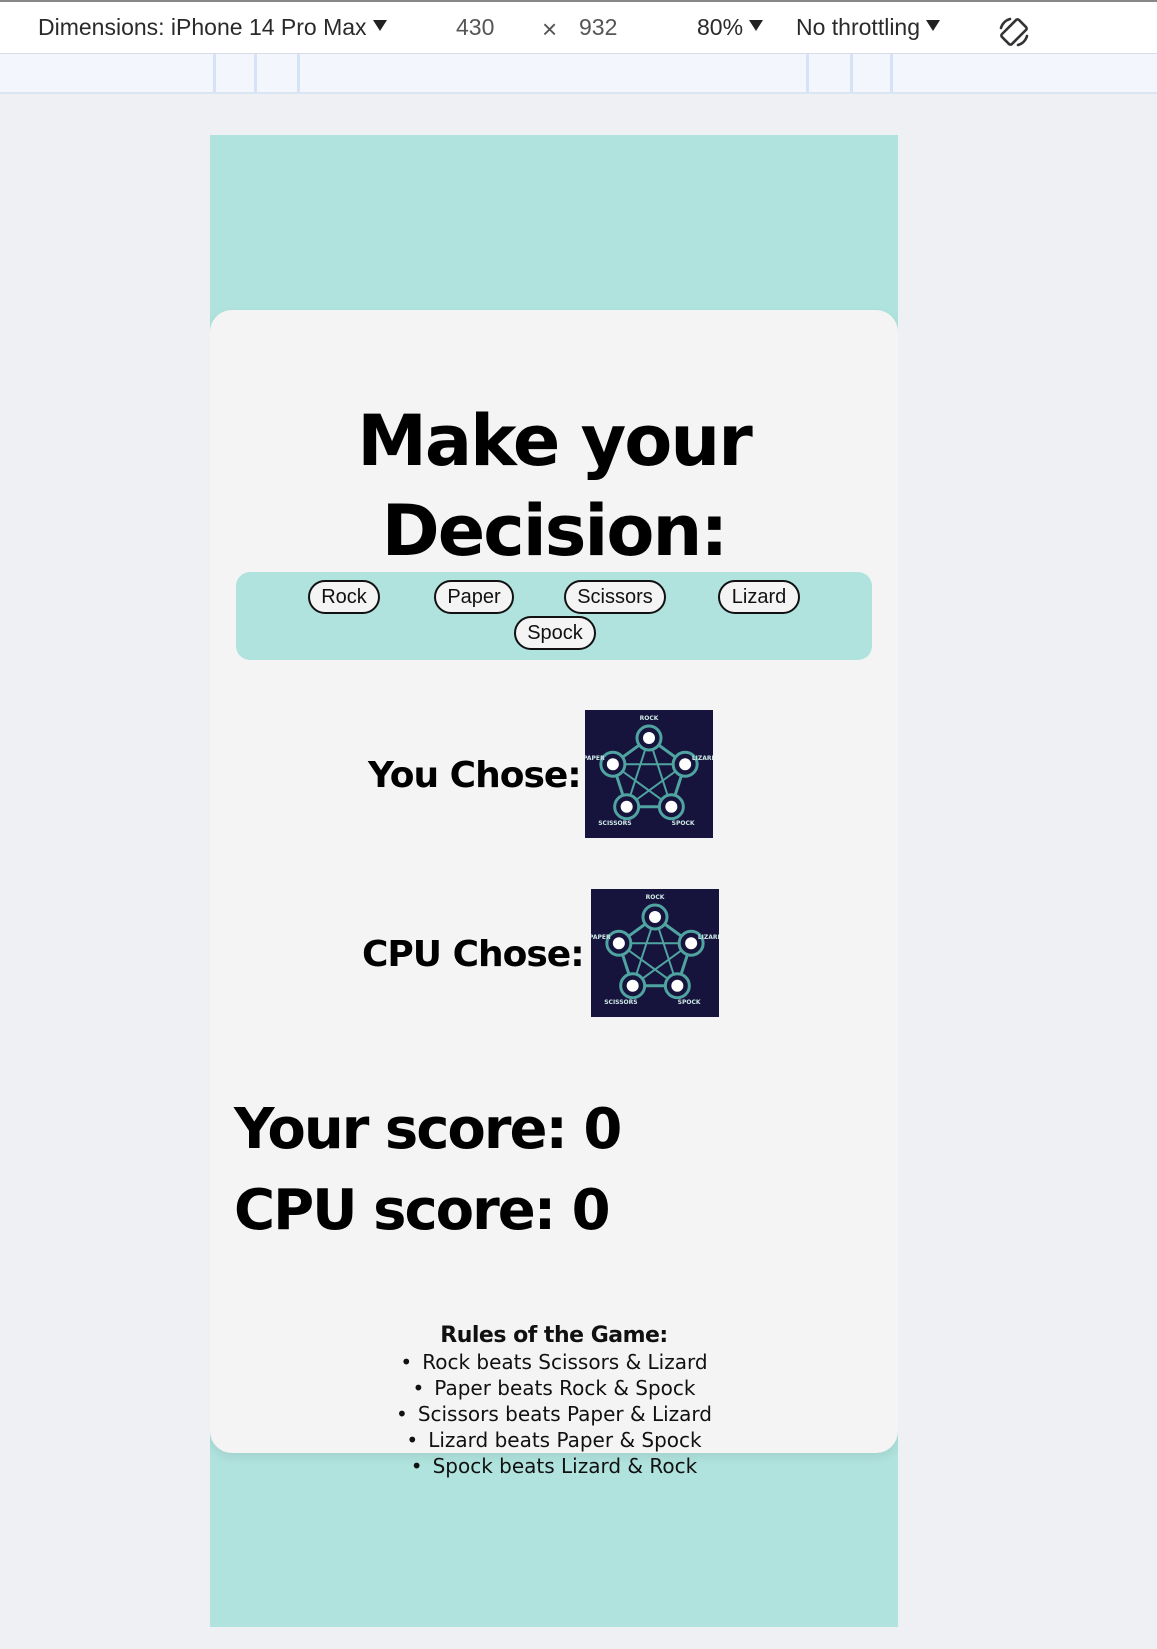 This screenshot has height=1649, width=1157. What do you see at coordinates (554, 486) in the screenshot?
I see `page-title: Make your Decision:` at bounding box center [554, 486].